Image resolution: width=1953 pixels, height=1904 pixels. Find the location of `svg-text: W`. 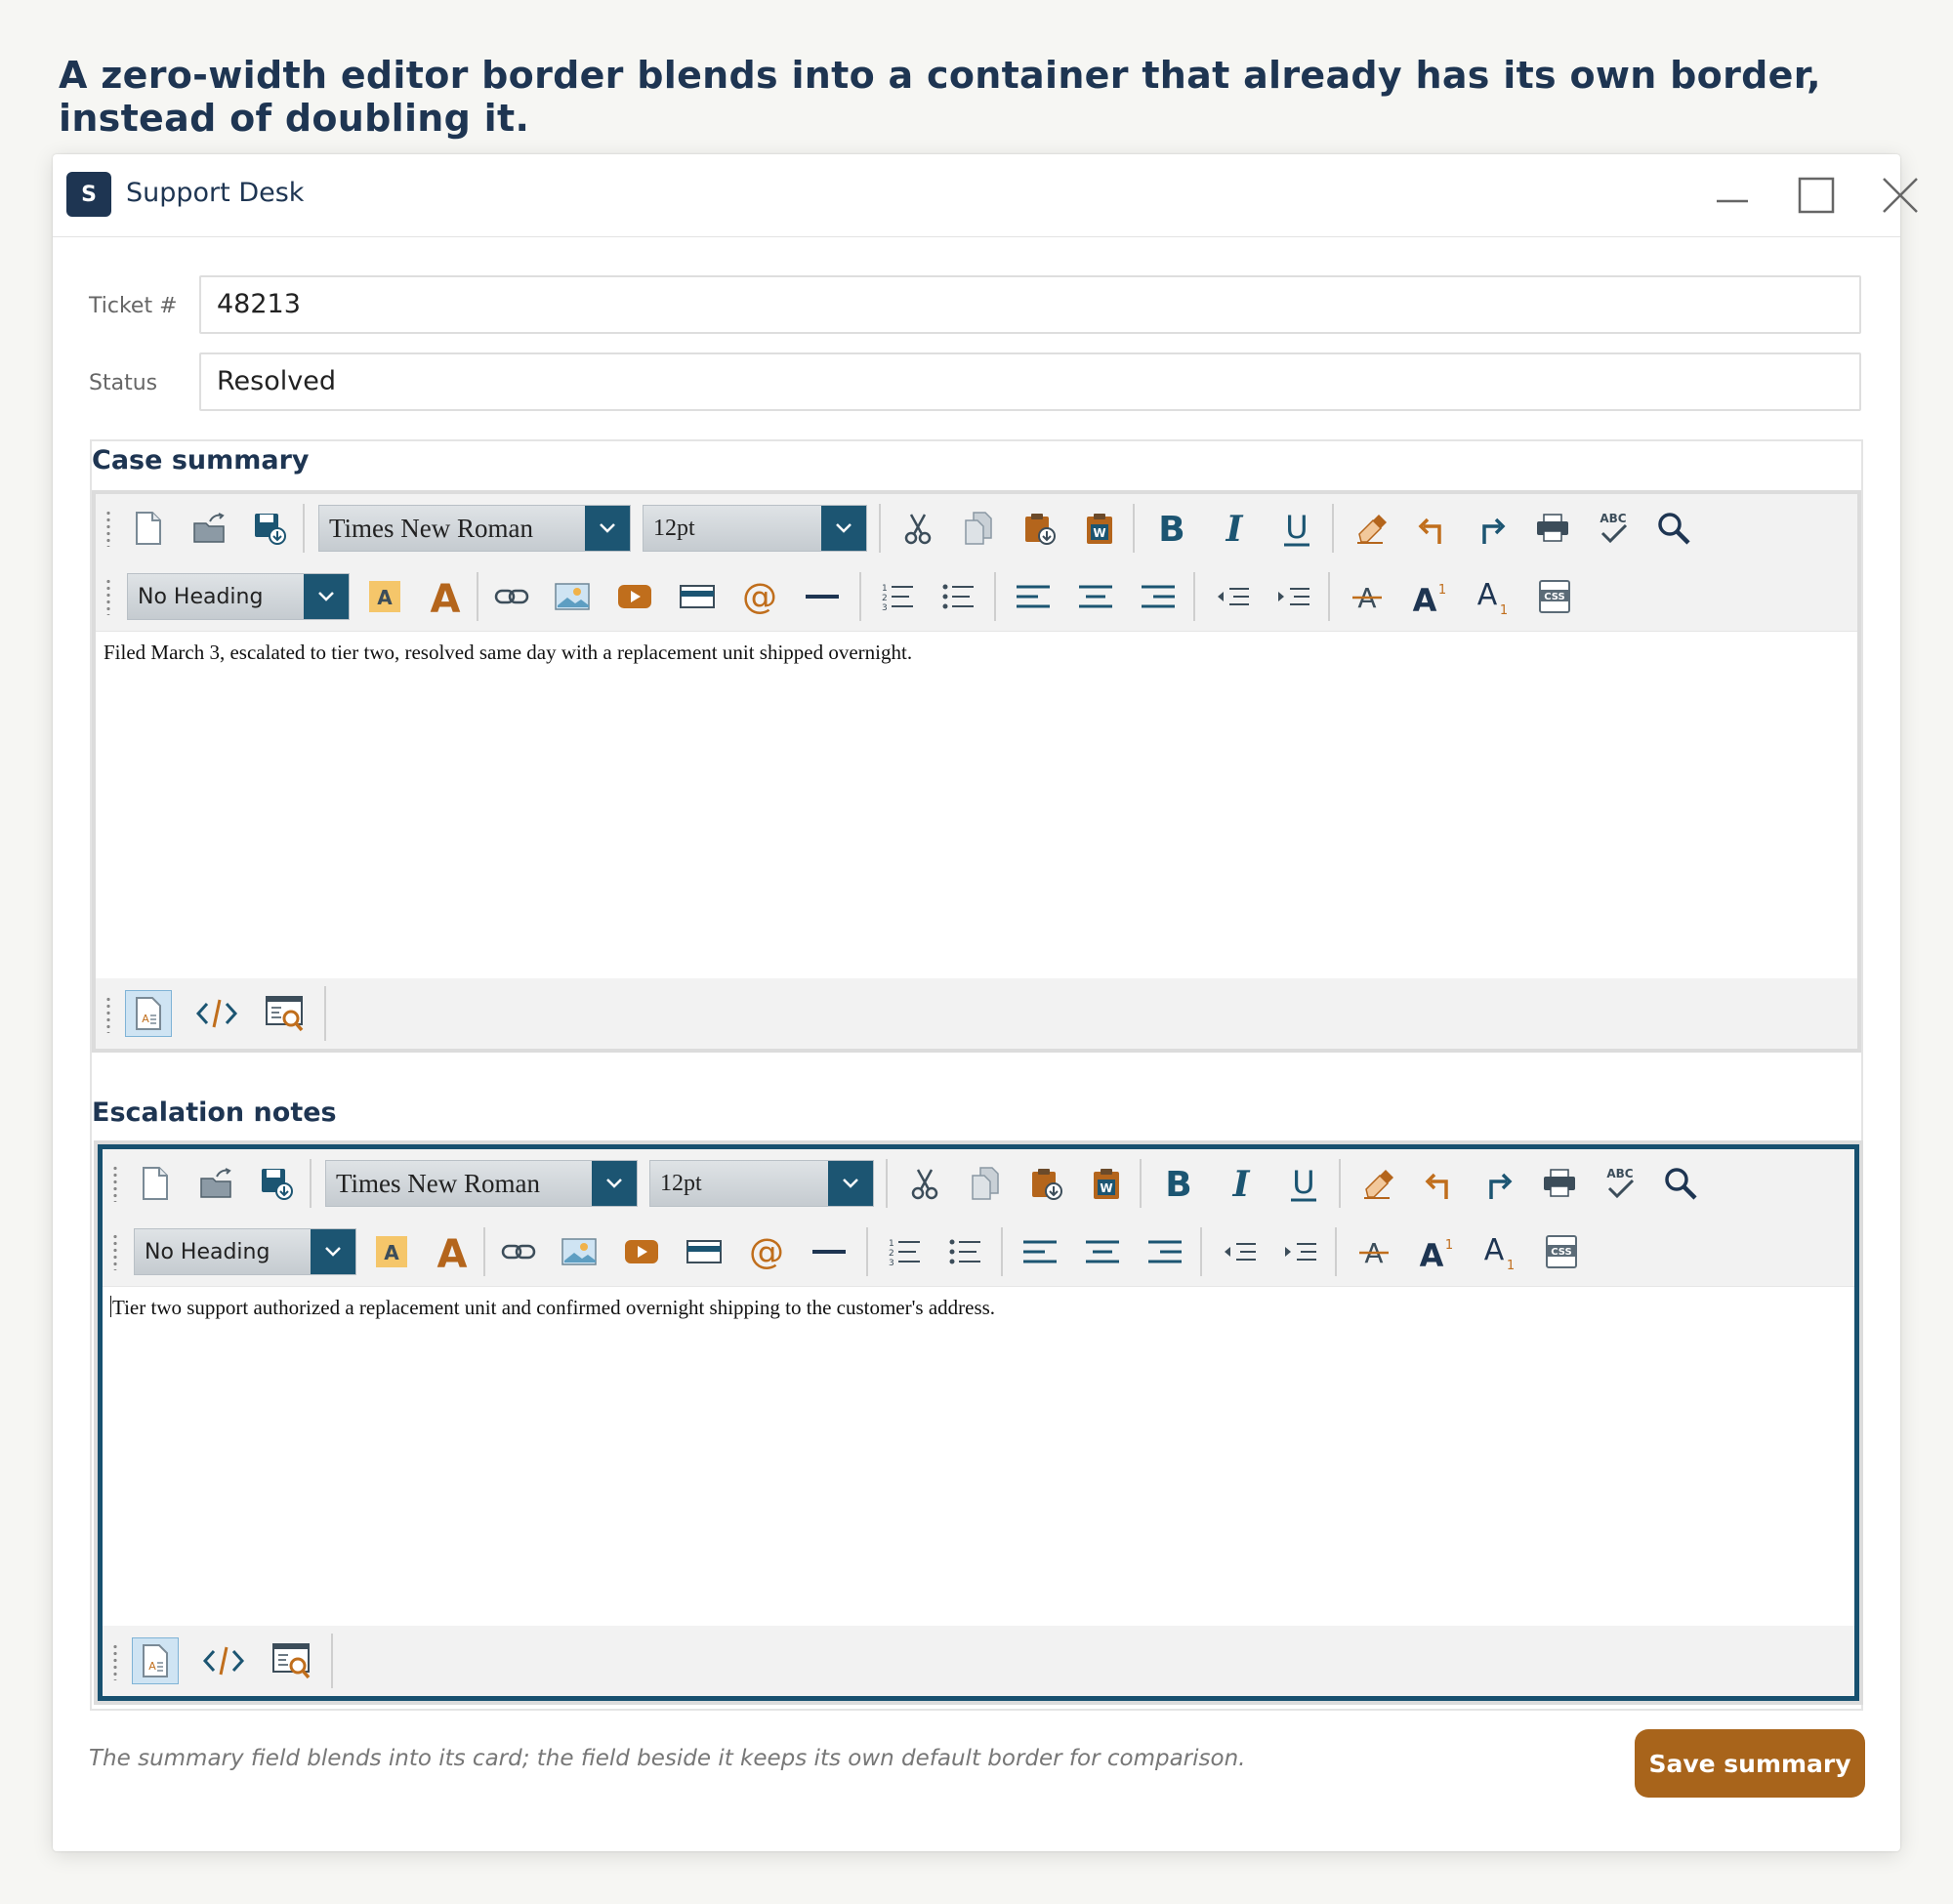

svg-text: W is located at coordinates (1099, 533).